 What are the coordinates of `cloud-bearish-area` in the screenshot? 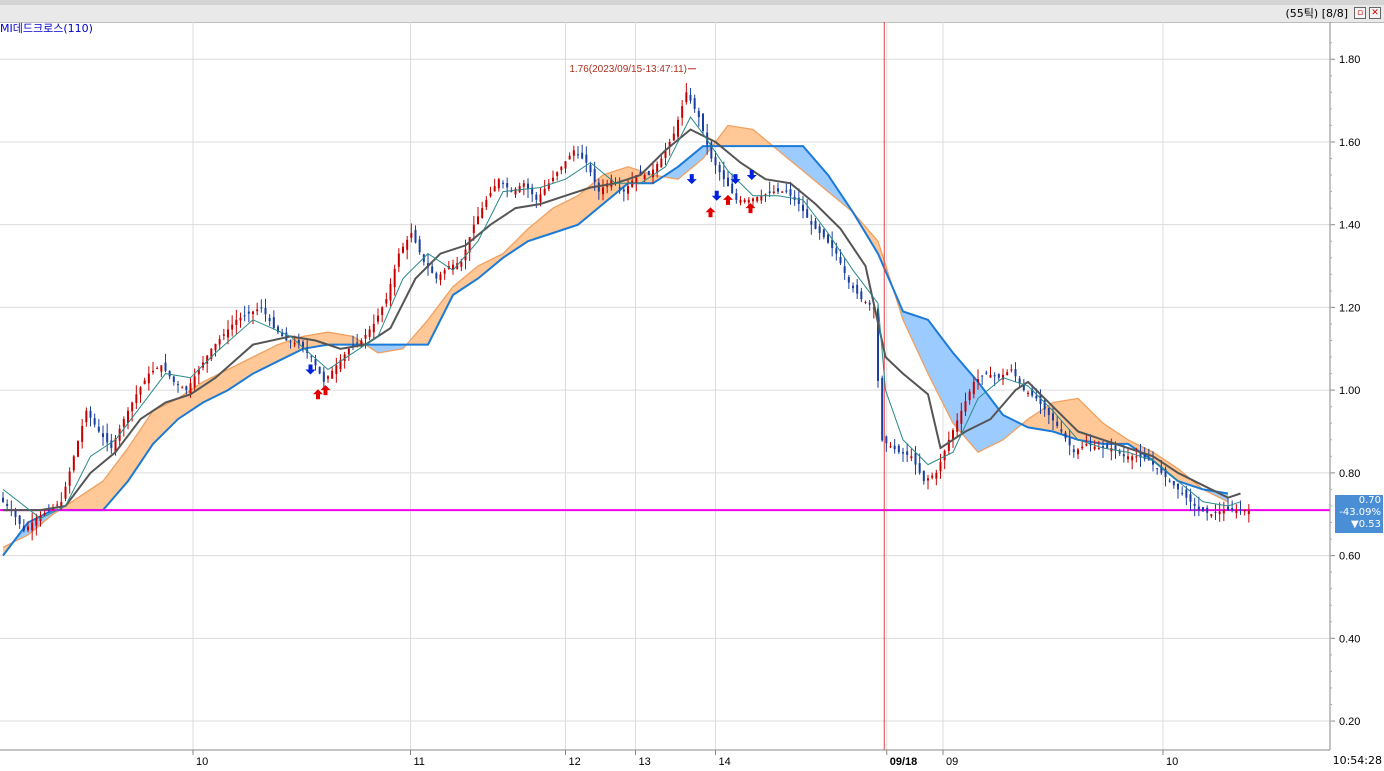 It's located at (689, 163).